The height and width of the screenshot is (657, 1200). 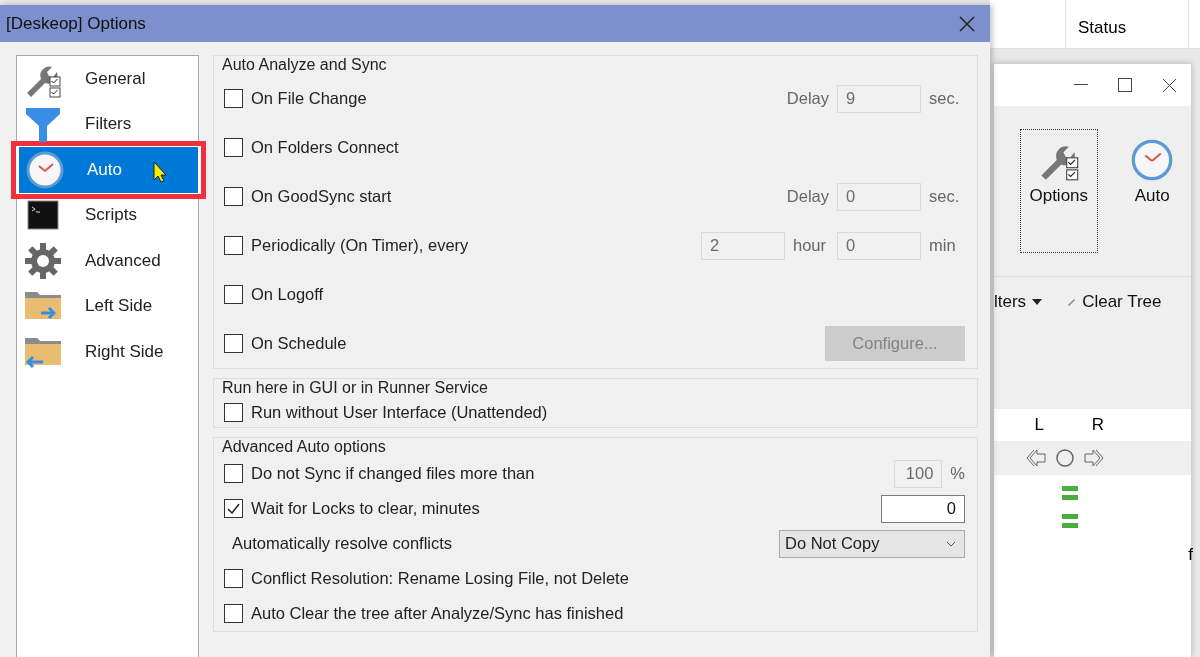 I want to click on unit-label: min, so click(x=943, y=245).